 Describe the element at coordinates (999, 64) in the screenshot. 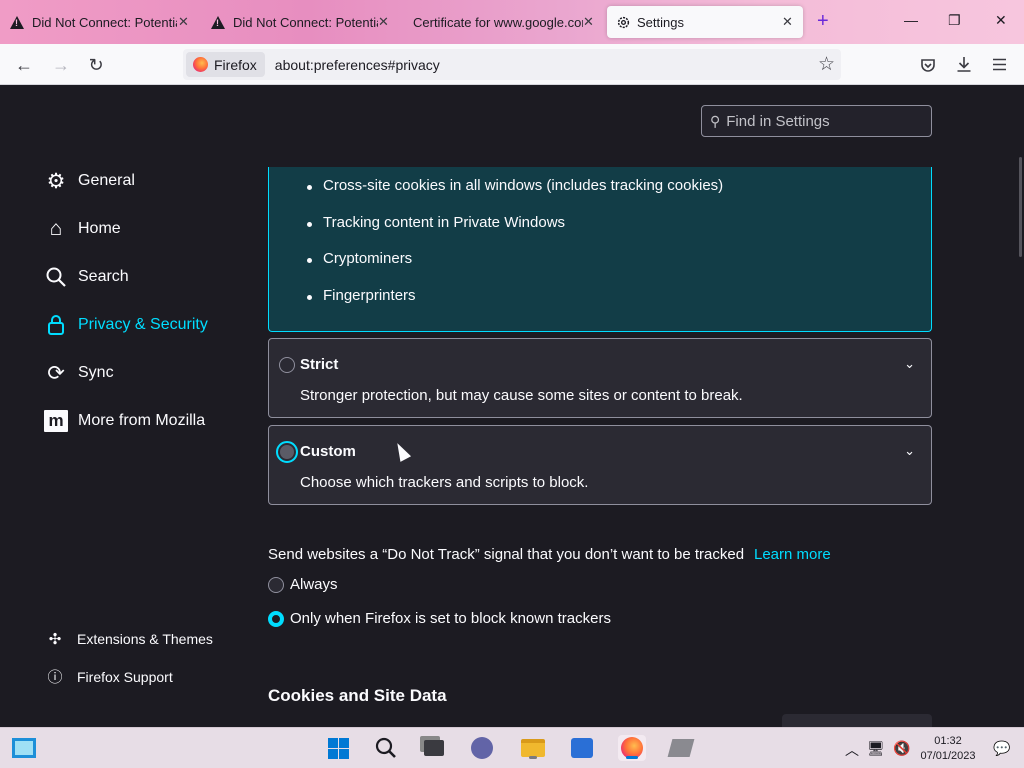

I see `menu-icon` at that location.